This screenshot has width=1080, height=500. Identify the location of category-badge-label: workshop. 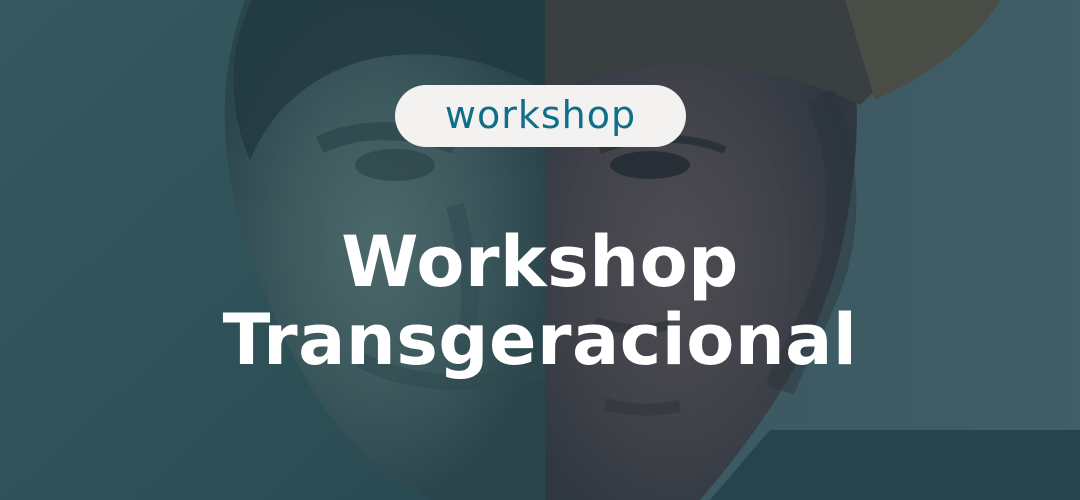
(540, 115).